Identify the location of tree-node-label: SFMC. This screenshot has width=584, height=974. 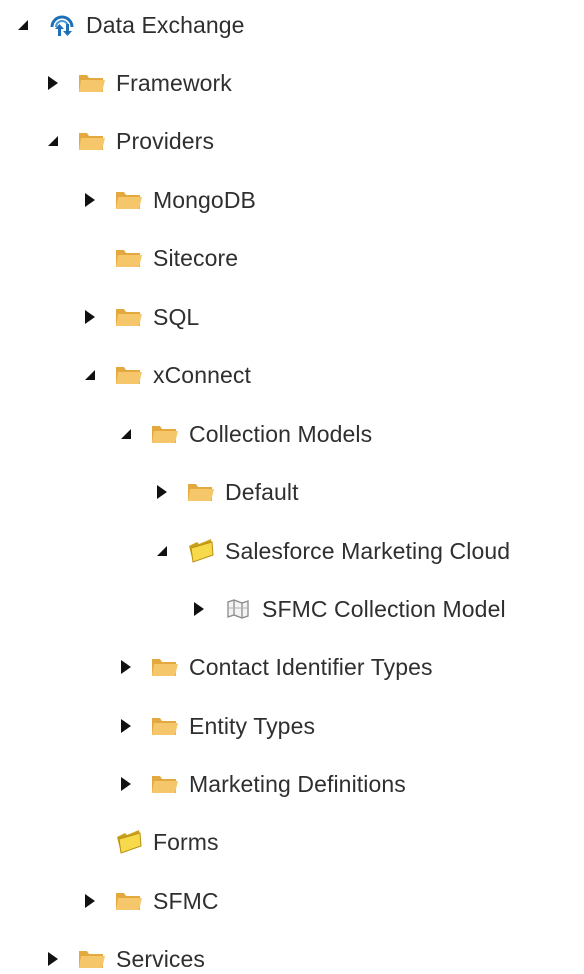
(186, 901).